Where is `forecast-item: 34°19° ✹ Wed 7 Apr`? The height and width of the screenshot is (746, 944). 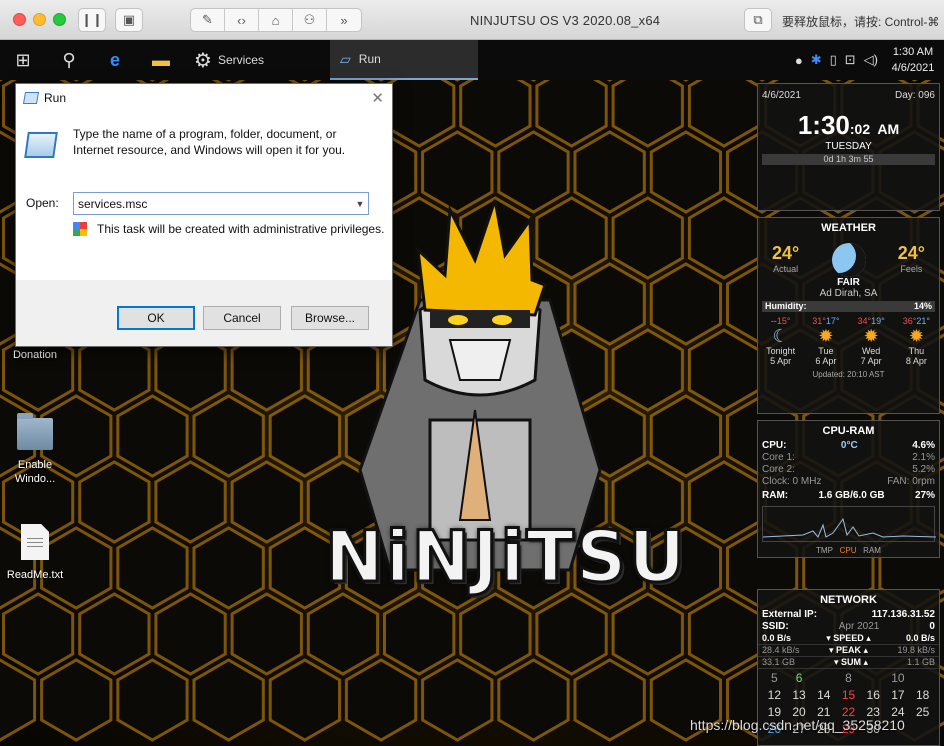 forecast-item: 34°19° ✹ Wed 7 Apr is located at coordinates (871, 341).